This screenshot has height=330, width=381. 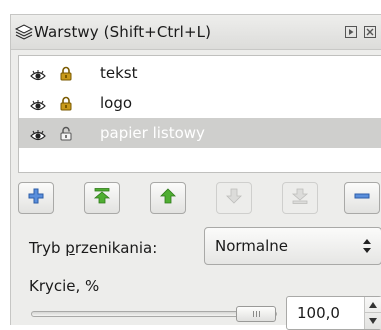 What do you see at coordinates (64, 286) in the screenshot?
I see `opacity-label: Krycie, %` at bounding box center [64, 286].